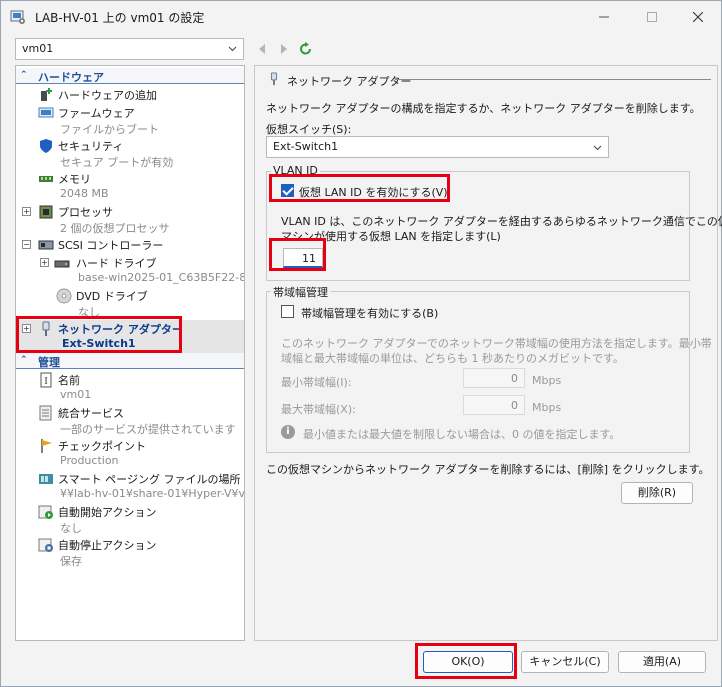 The image size is (722, 687). Describe the element at coordinates (287, 190) in the screenshot. I see `vlan-enable-checkbox` at that location.